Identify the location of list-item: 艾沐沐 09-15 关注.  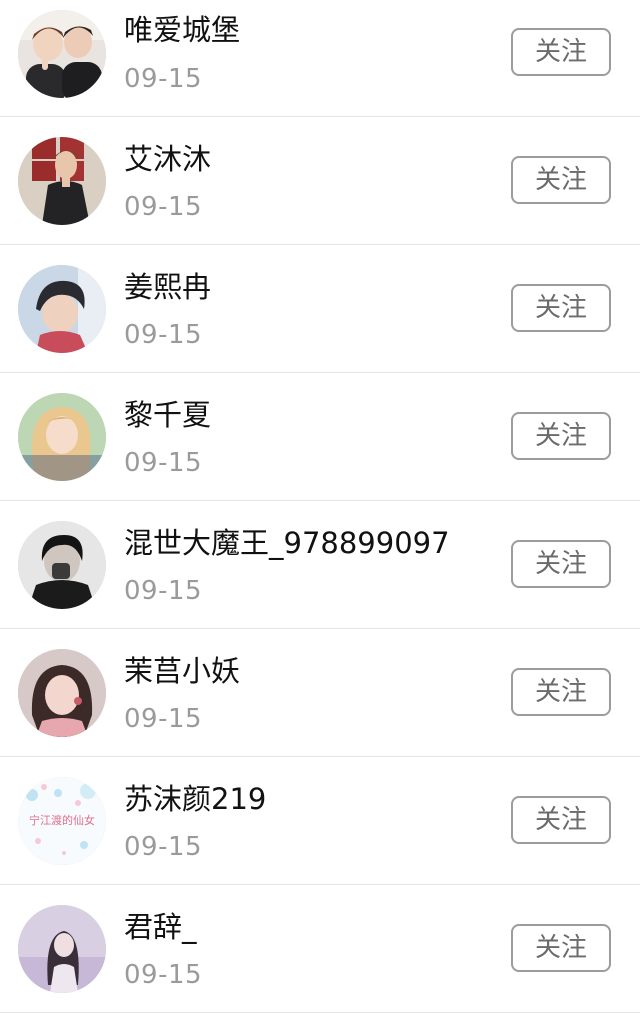
(320, 181).